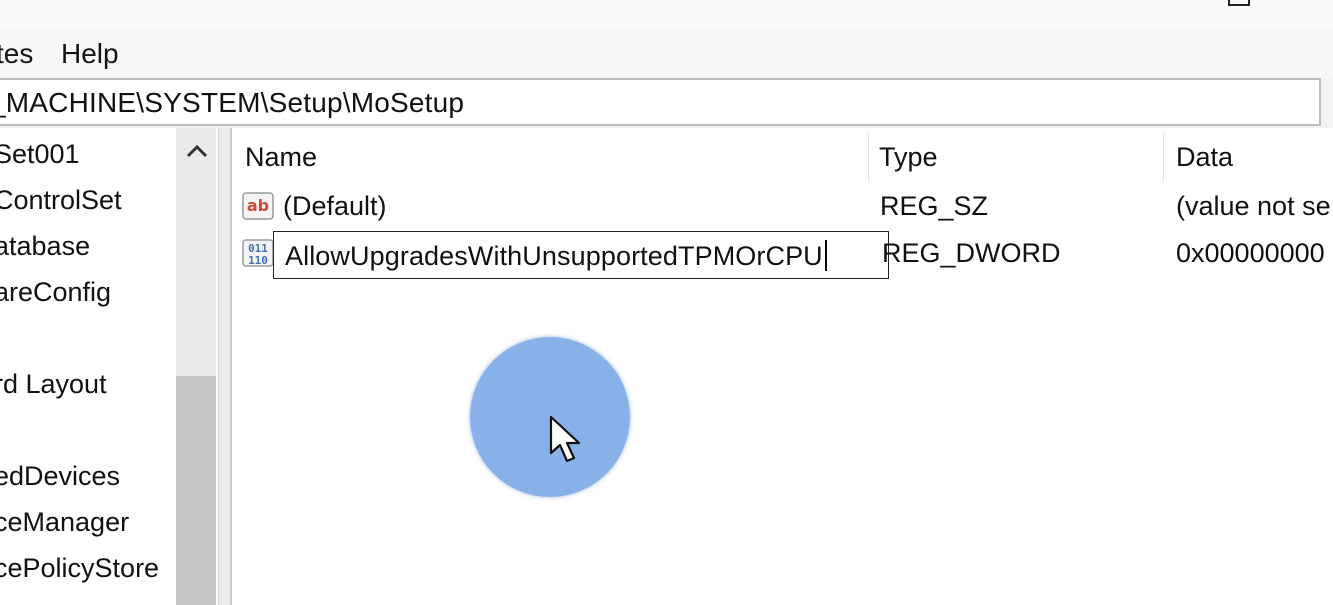 This screenshot has width=1333, height=605. I want to click on tree-item: edDevices, so click(60, 476).